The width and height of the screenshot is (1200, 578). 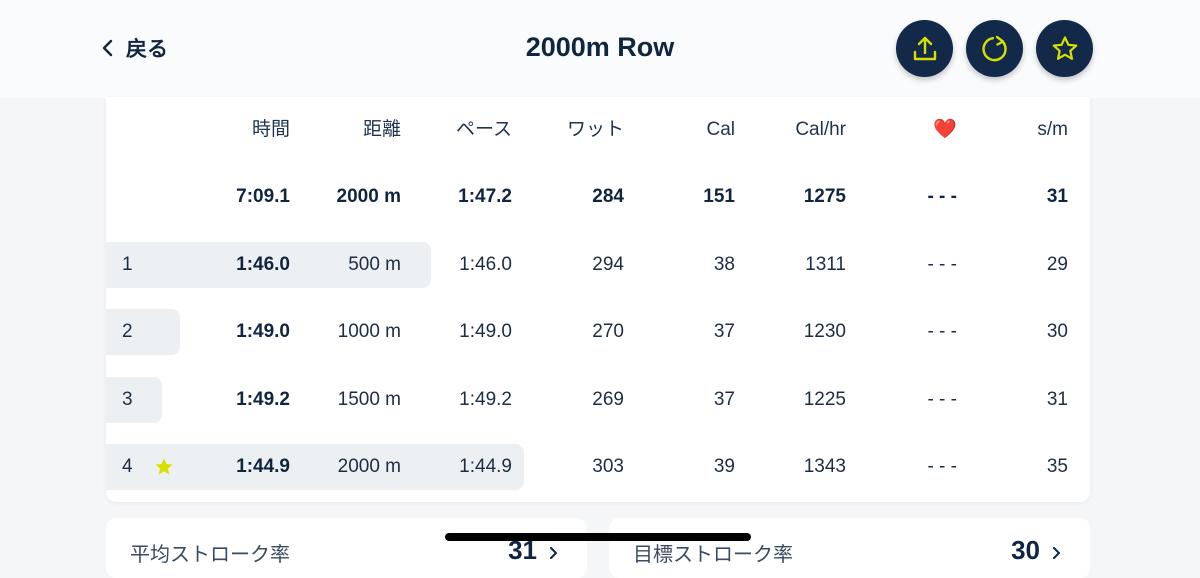 I want to click on split-pace: 1:49.0, so click(x=485, y=331).